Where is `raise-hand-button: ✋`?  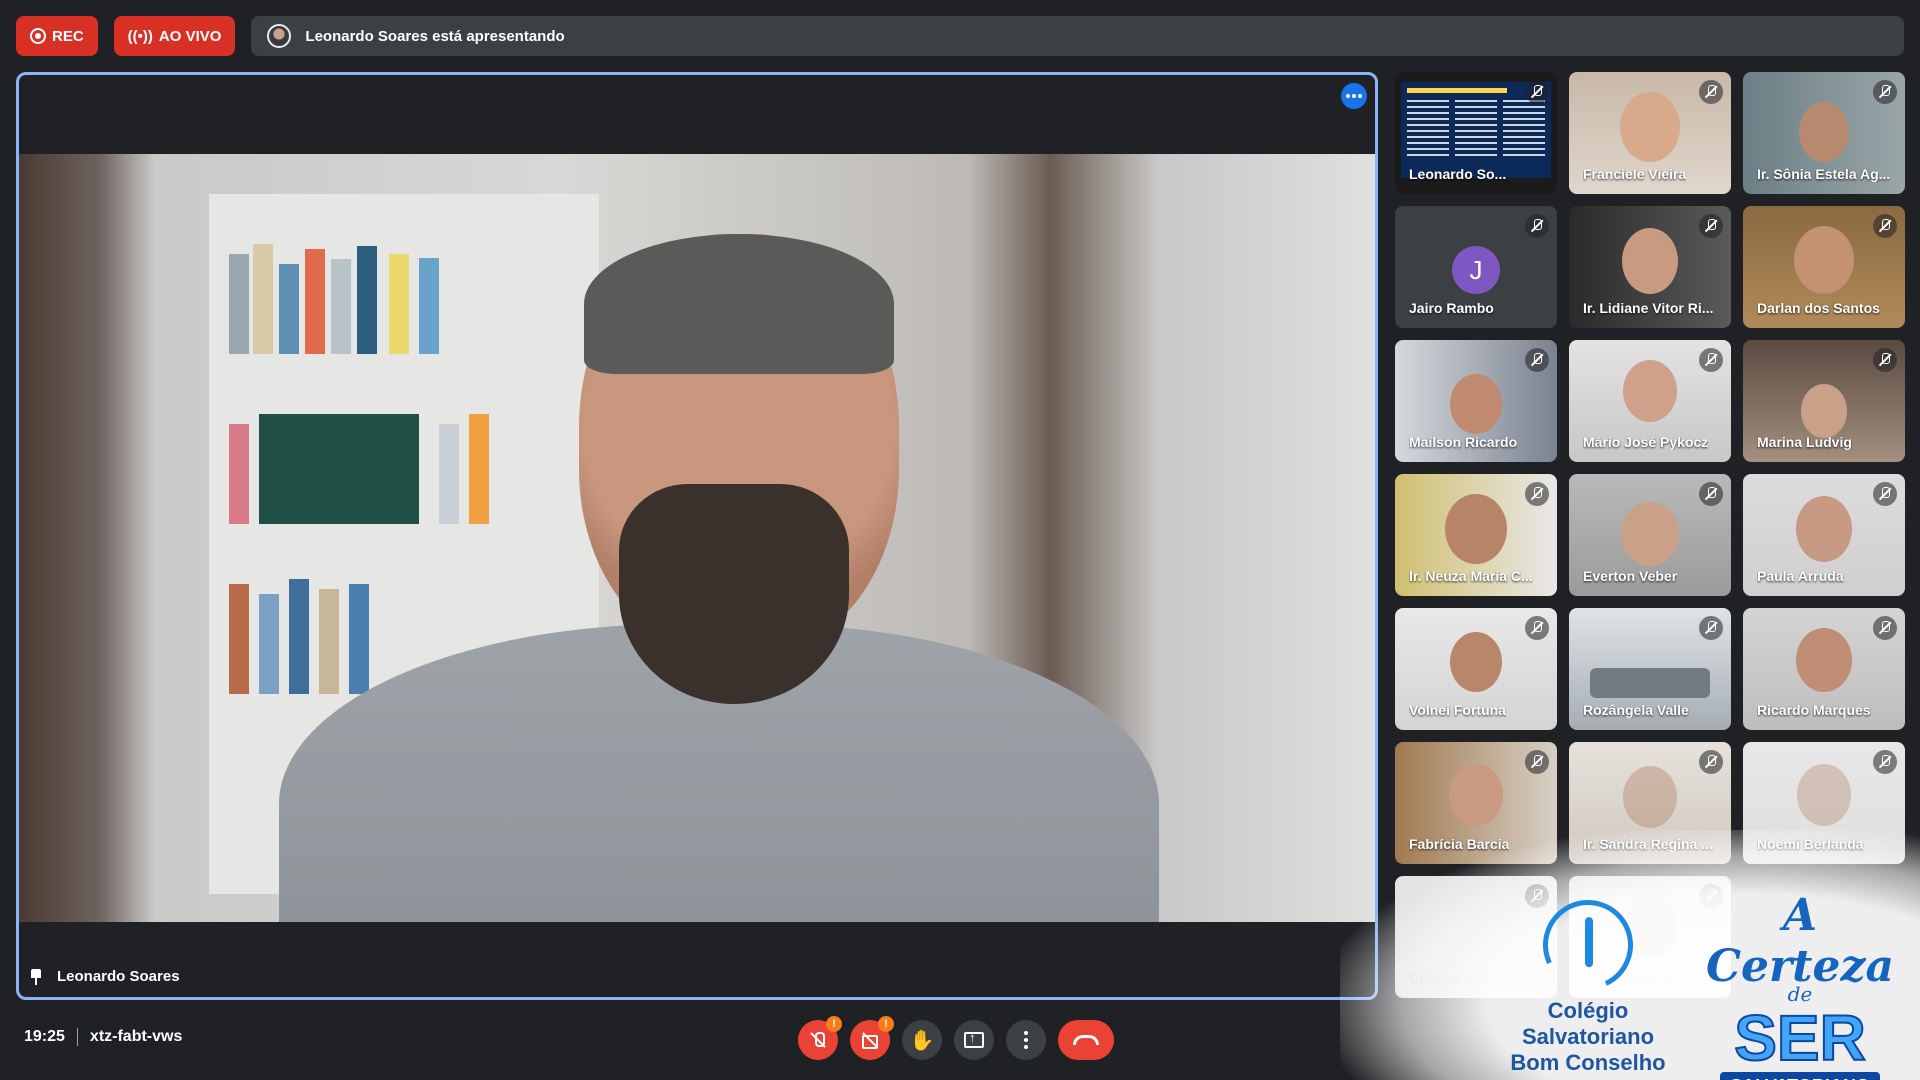 raise-hand-button: ✋ is located at coordinates (922, 1040).